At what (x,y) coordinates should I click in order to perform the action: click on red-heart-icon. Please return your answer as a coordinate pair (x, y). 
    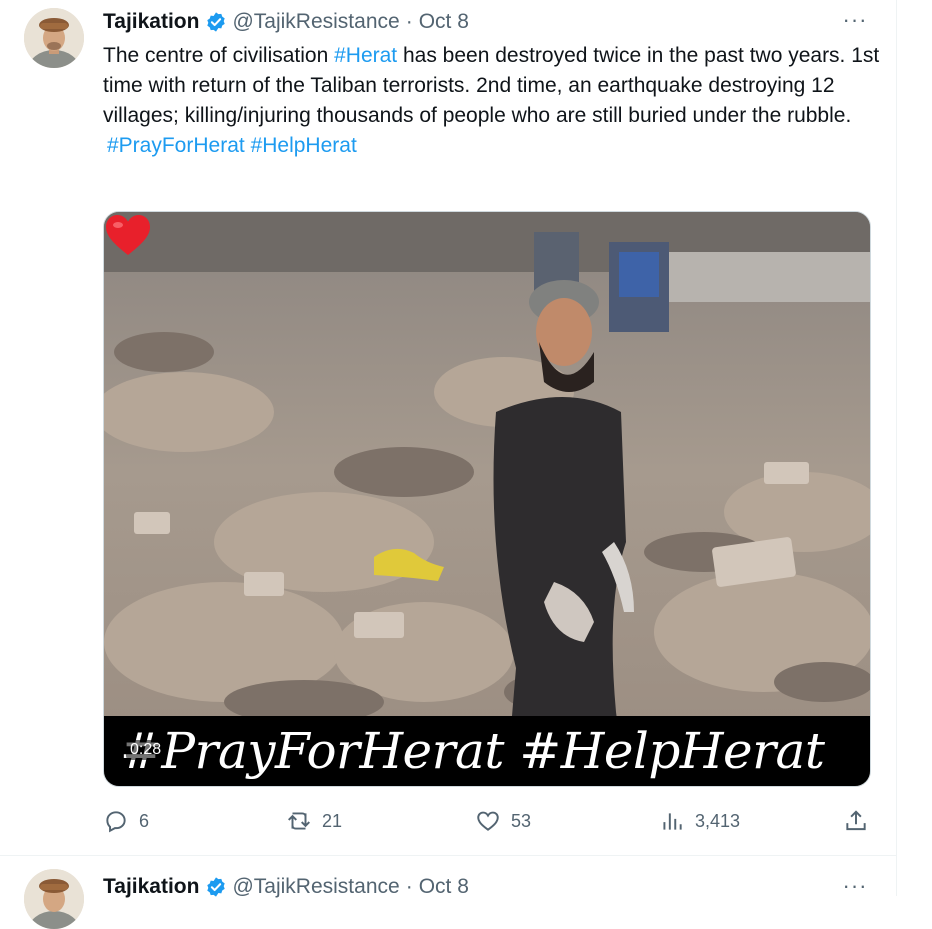
    Looking at the image, I should click on (128, 235).